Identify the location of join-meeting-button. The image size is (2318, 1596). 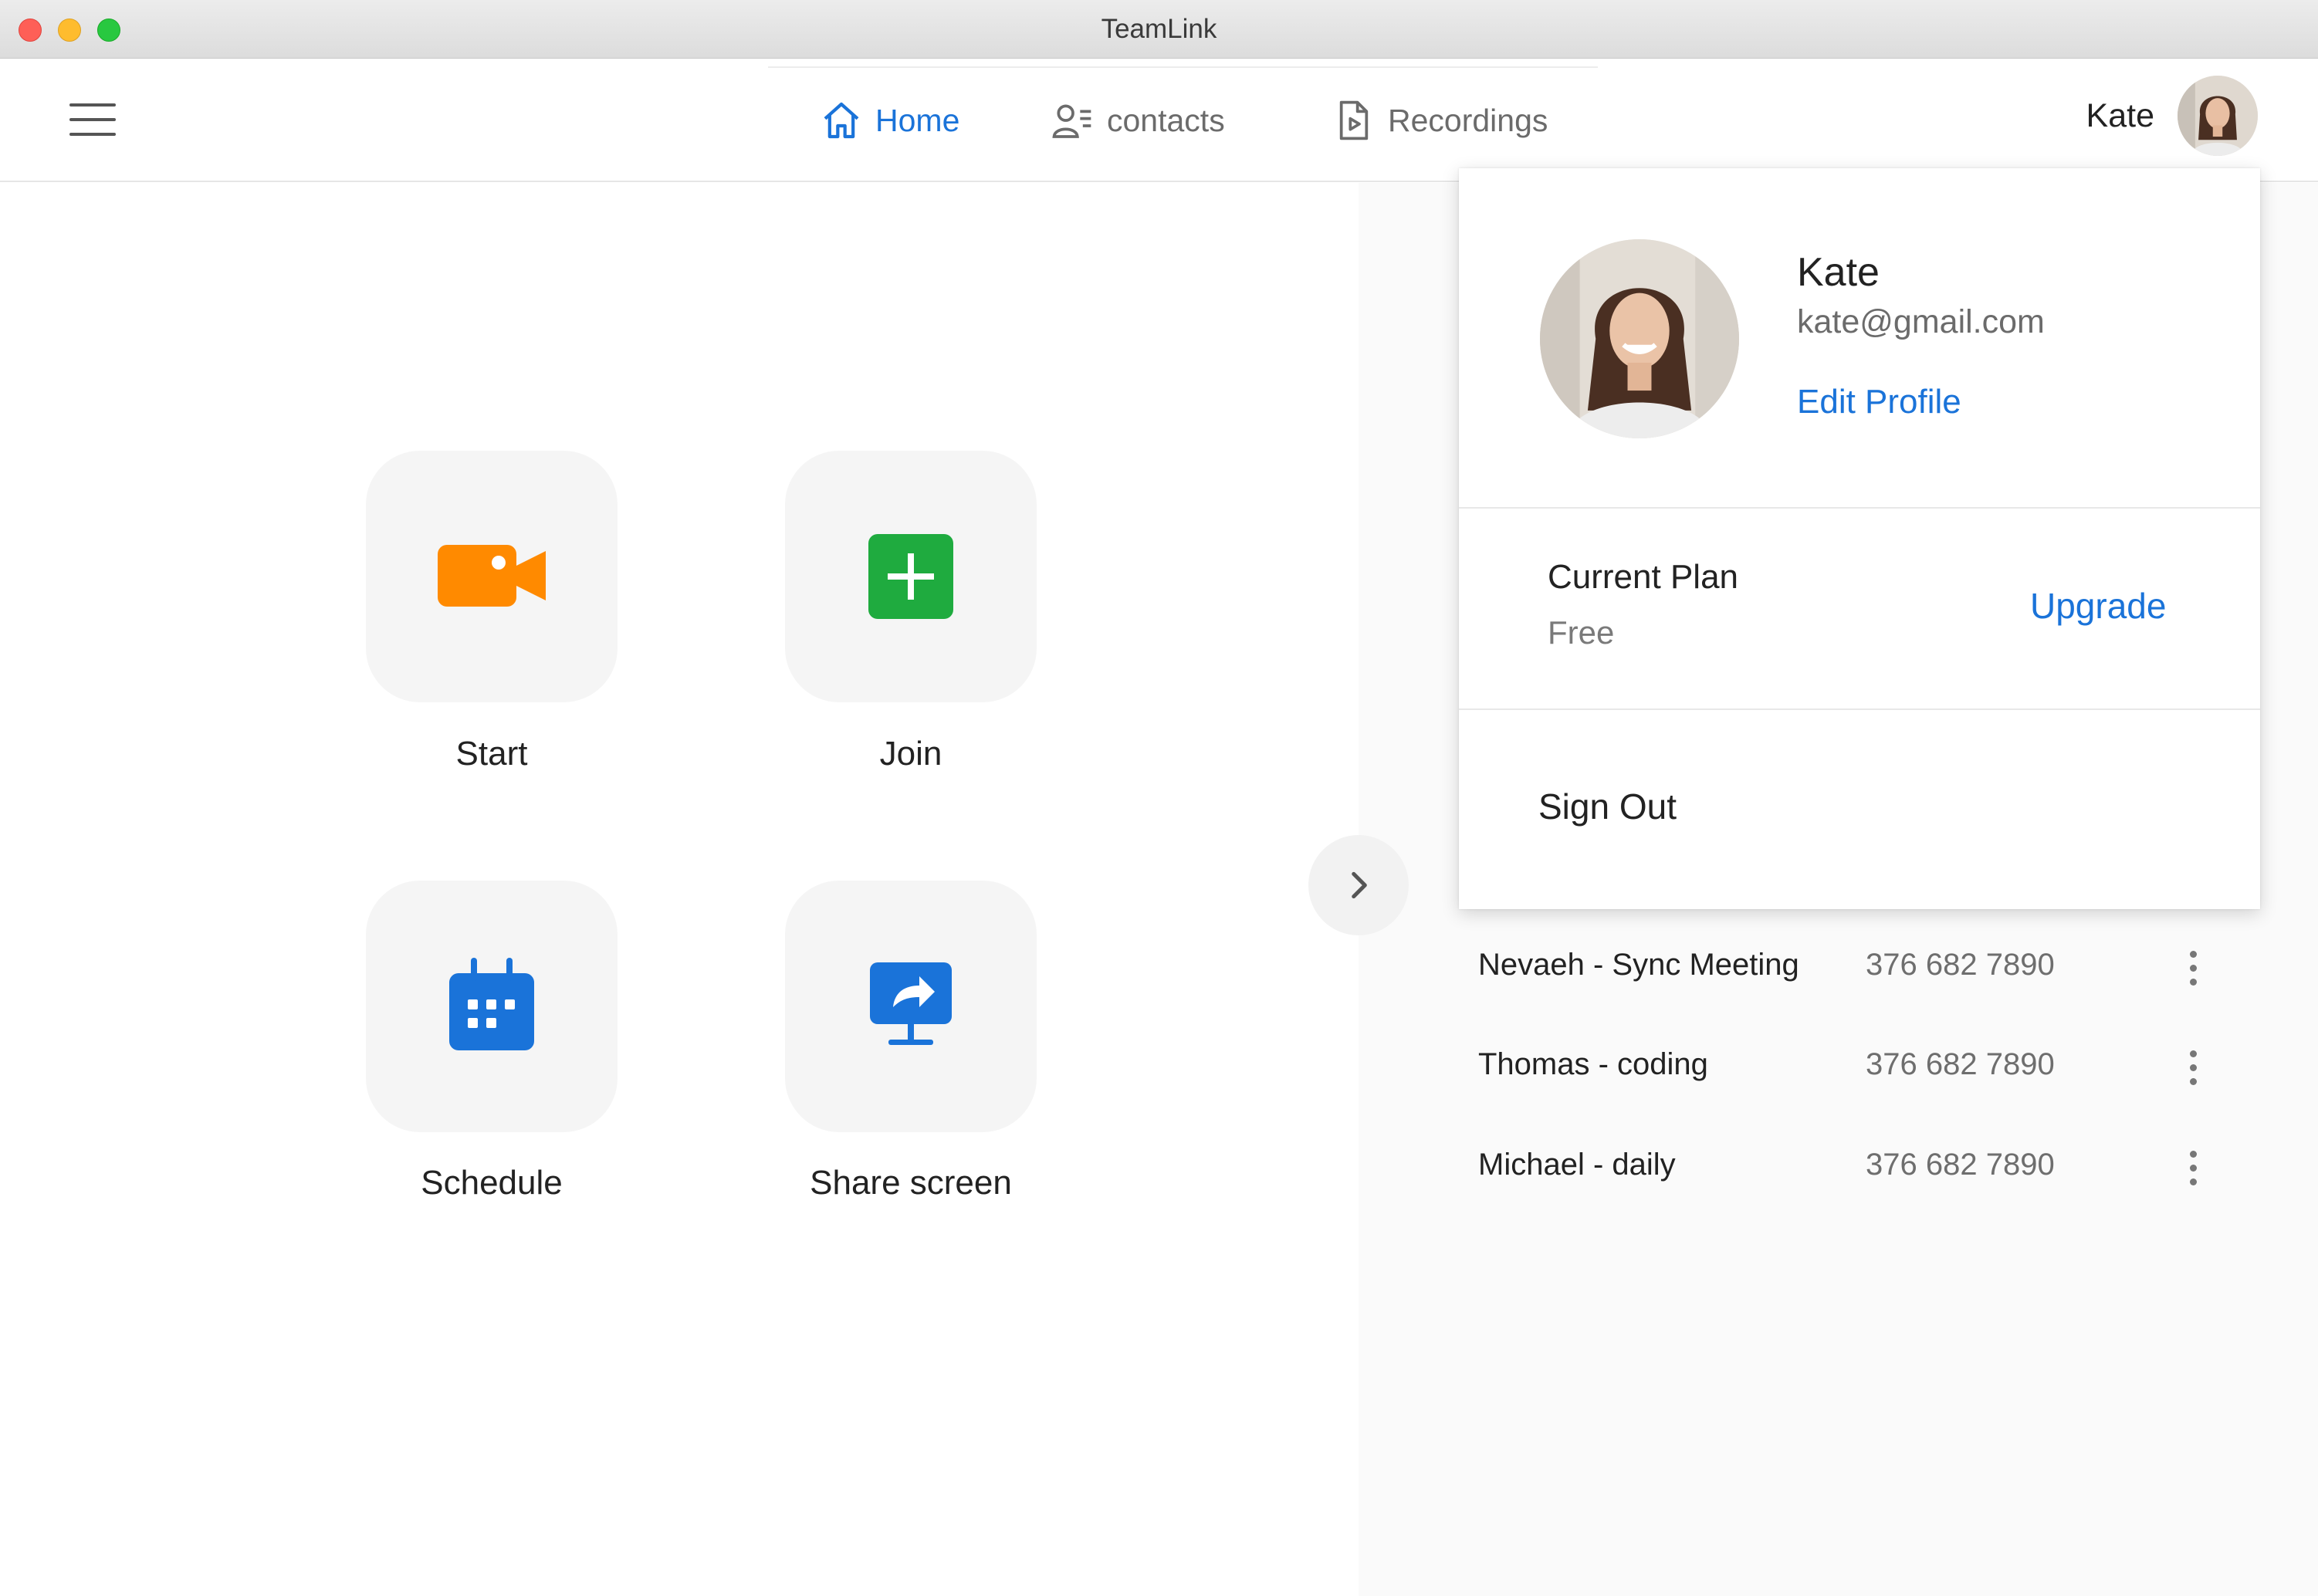
(911, 577).